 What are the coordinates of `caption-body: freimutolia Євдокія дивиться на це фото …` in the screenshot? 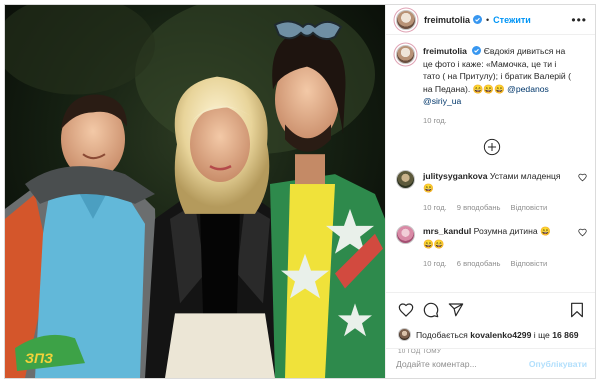 It's located at (505, 86).